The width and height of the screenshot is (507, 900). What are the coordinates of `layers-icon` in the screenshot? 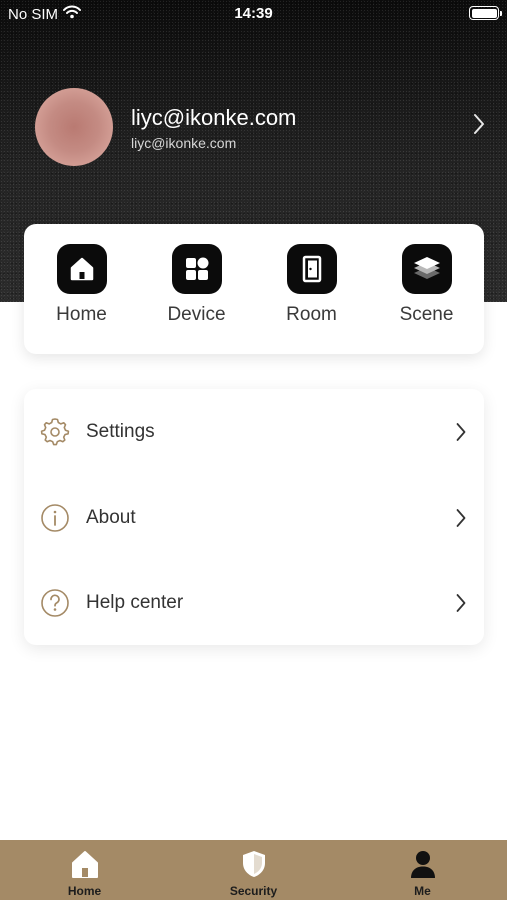 It's located at (426, 269).